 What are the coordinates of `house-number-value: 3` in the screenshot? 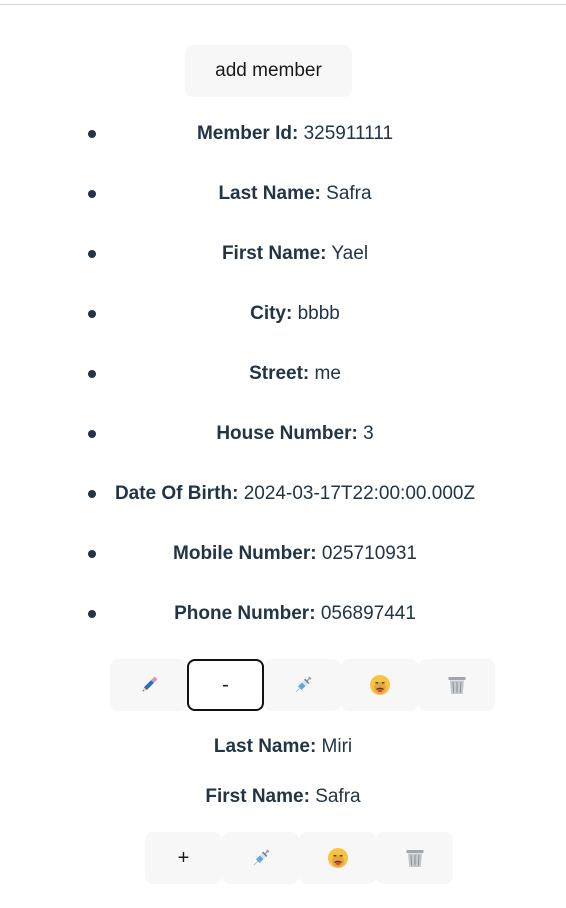 It's located at (368, 433).